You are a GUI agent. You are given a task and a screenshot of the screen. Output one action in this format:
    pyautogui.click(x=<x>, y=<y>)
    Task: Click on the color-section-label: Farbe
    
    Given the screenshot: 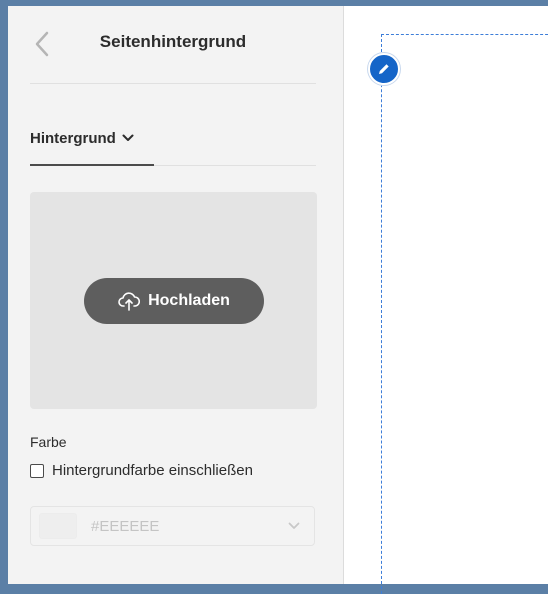 What is the action you would take?
    pyautogui.click(x=48, y=442)
    